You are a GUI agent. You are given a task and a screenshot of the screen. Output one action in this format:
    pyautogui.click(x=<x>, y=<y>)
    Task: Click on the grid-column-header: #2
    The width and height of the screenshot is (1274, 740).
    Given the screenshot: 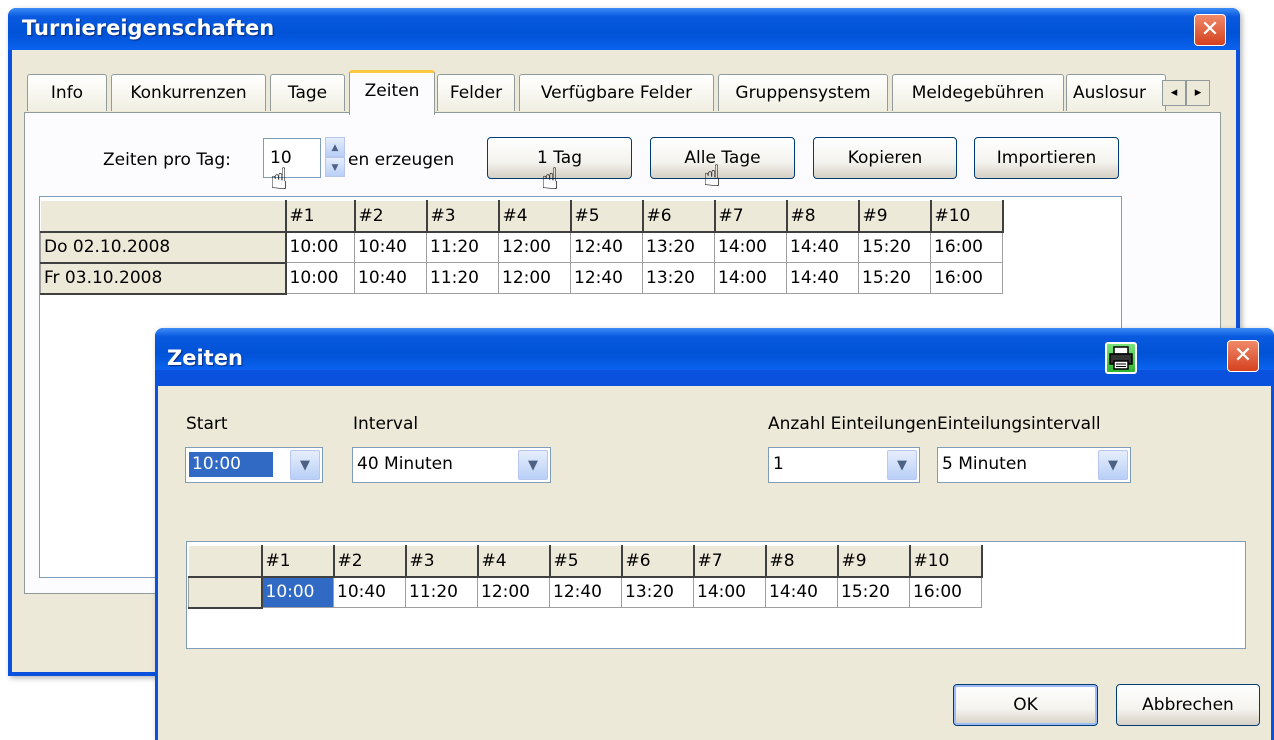 What is the action you would take?
    pyautogui.click(x=391, y=216)
    